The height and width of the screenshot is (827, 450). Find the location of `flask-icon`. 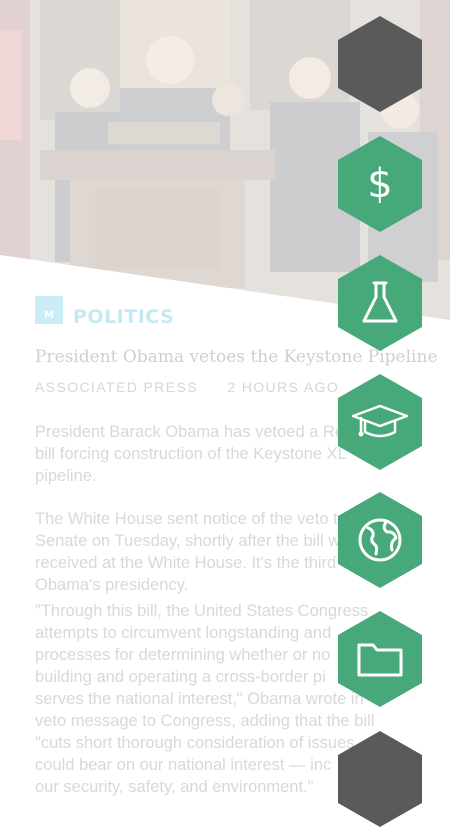

flask-icon is located at coordinates (380, 302).